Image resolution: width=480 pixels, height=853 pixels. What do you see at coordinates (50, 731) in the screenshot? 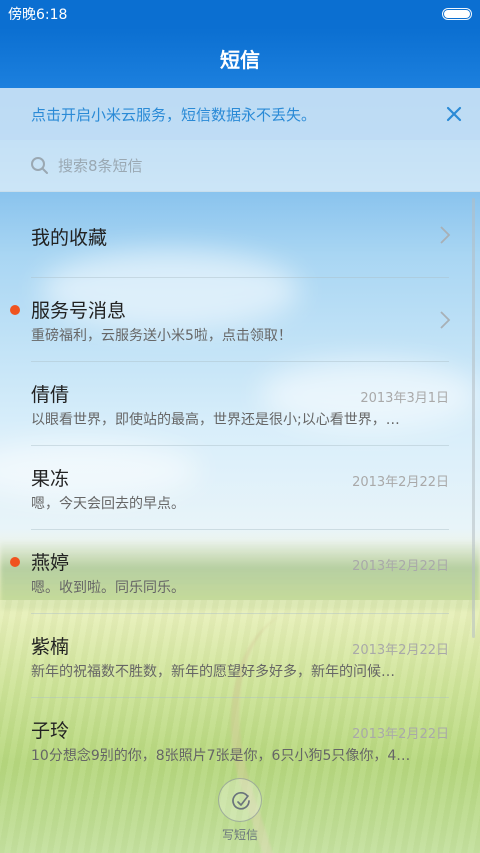
I see `conversation-name: 子玲` at bounding box center [50, 731].